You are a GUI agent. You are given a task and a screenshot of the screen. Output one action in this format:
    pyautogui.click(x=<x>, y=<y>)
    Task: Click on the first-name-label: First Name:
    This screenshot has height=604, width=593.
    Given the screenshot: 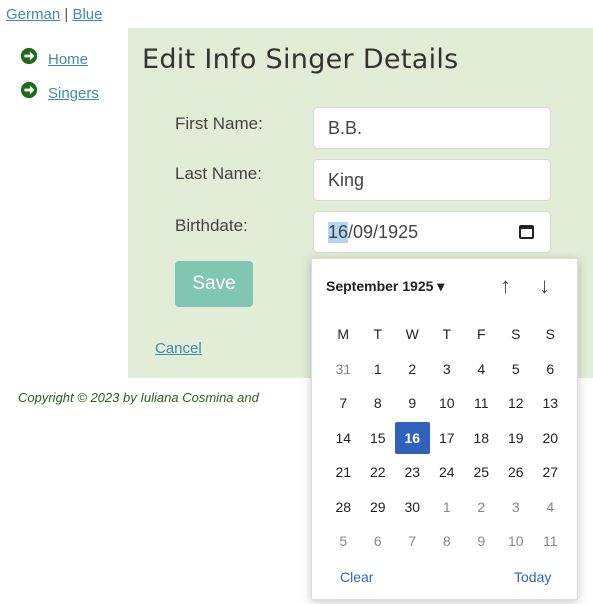 What is the action you would take?
    pyautogui.click(x=219, y=123)
    